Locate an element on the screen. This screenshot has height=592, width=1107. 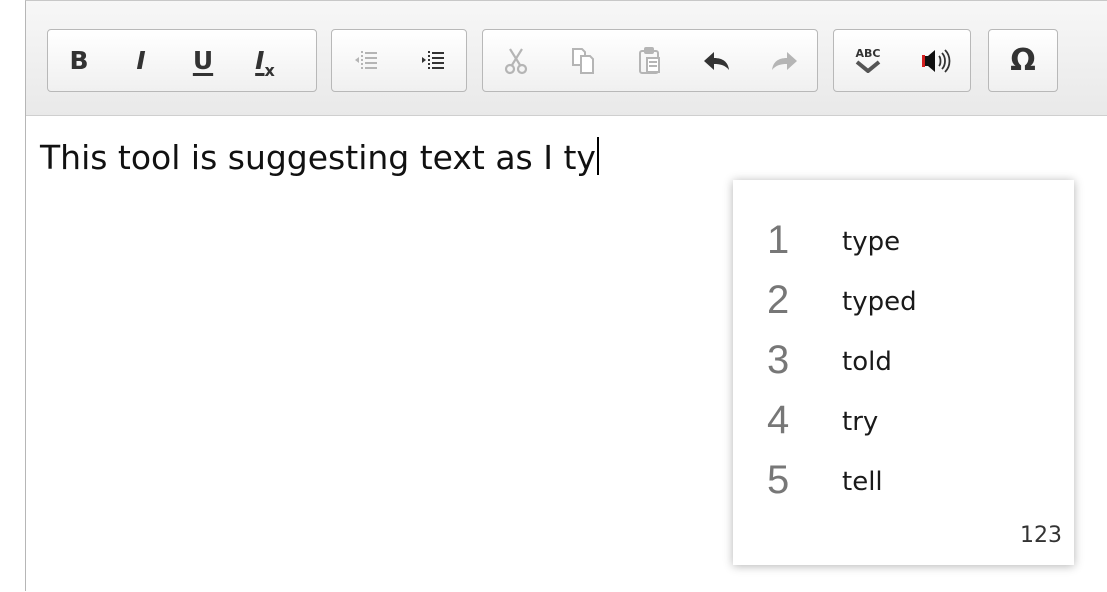
underline-button: U is located at coordinates (203, 60).